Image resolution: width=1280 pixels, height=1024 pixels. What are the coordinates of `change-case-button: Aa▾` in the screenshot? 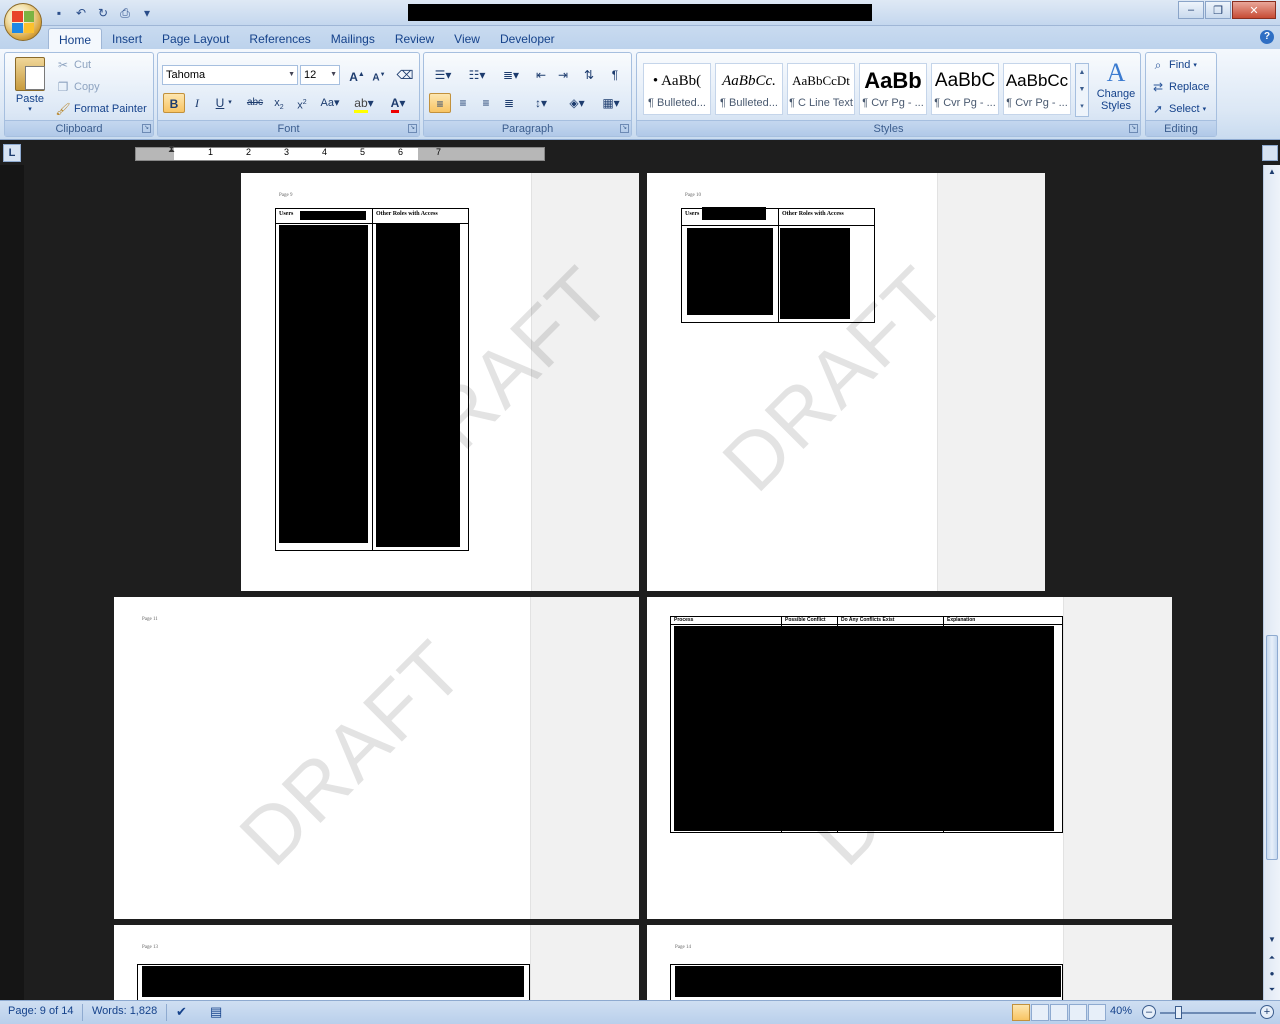 It's located at (330, 103).